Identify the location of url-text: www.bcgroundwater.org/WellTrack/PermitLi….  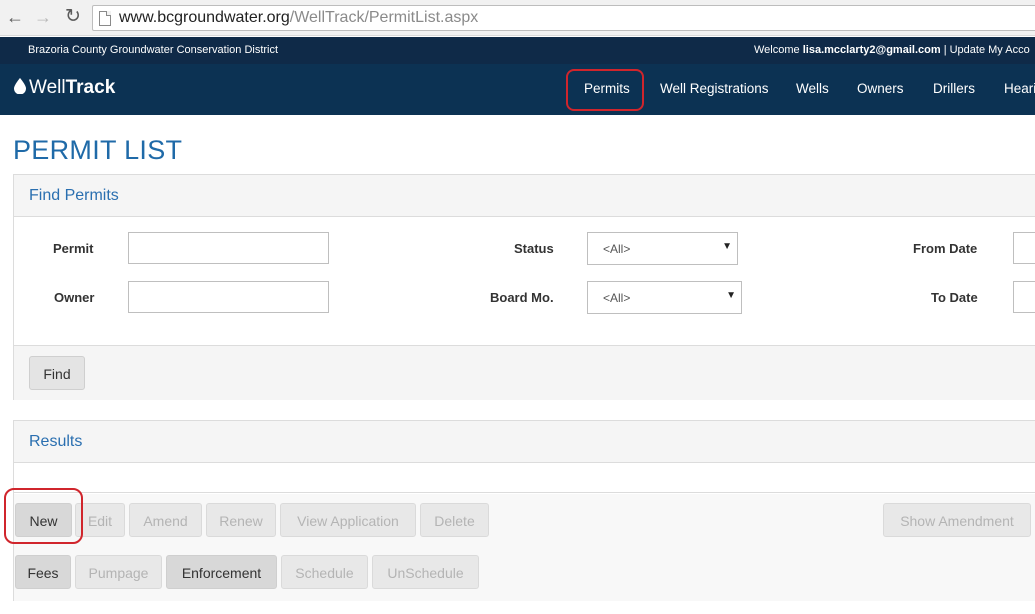
(298, 18).